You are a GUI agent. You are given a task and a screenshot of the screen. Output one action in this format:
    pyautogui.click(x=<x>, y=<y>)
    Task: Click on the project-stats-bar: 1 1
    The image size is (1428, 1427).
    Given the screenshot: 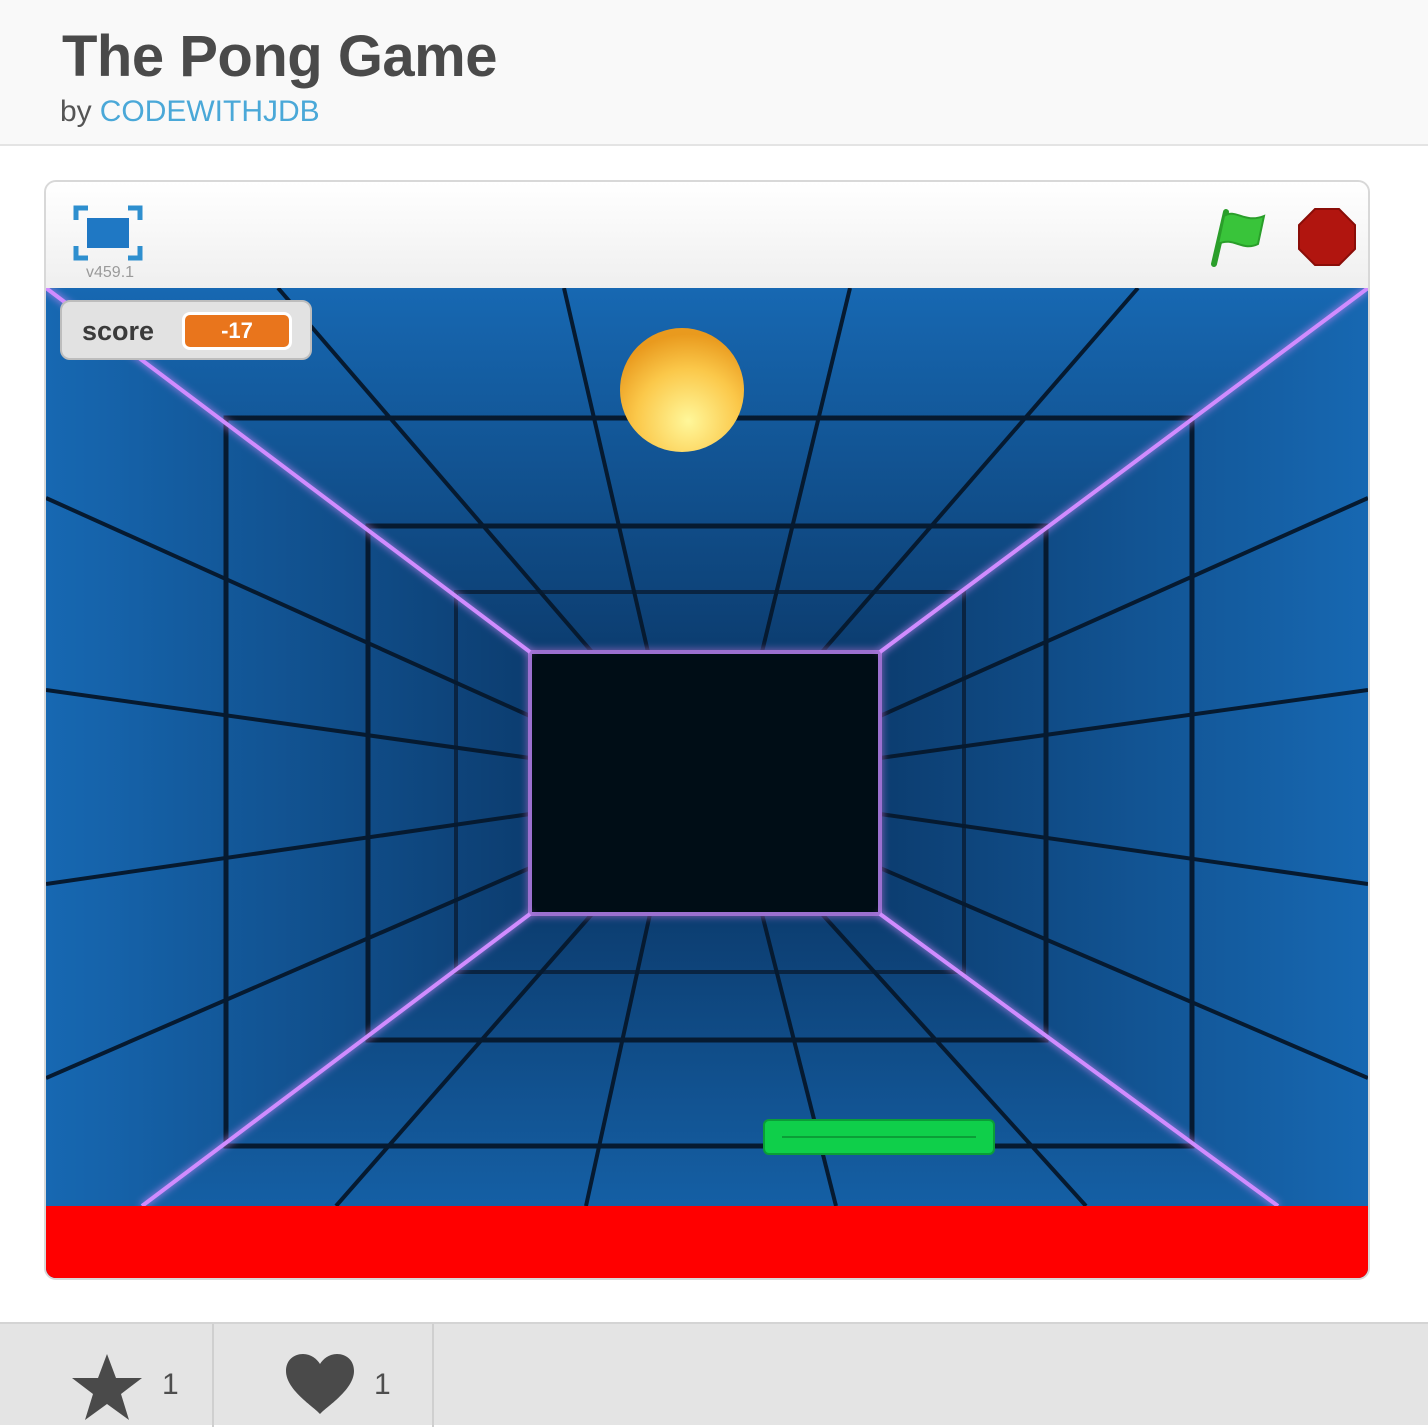 What is the action you would take?
    pyautogui.click(x=714, y=1374)
    